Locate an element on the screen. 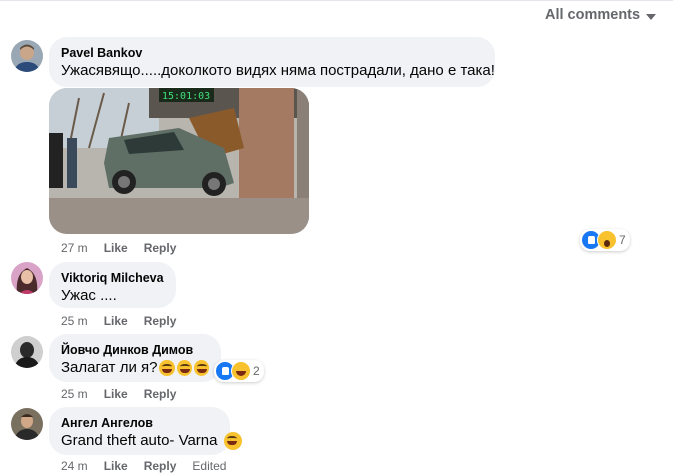 The image size is (673, 473). comment-photo: 15:01:03 is located at coordinates (179, 161).